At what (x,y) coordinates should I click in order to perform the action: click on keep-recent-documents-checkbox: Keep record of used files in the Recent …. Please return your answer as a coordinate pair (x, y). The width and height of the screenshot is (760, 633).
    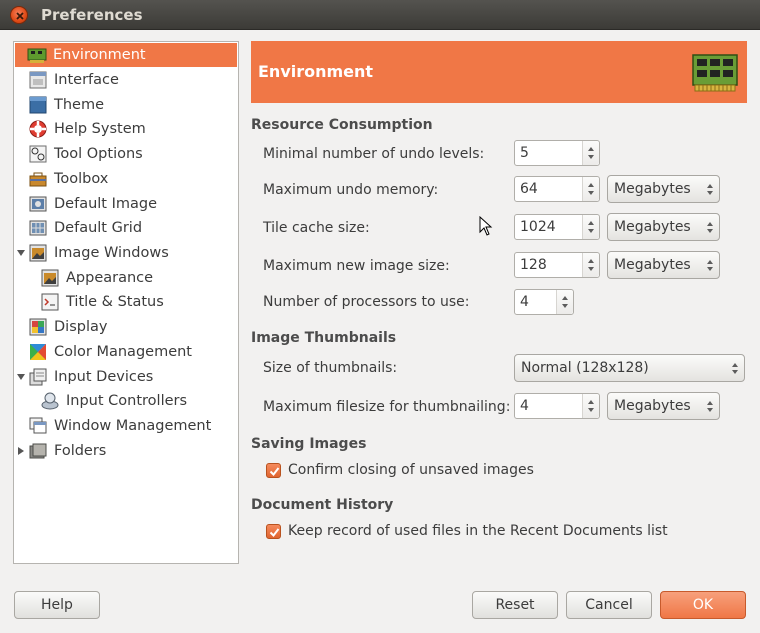
    Looking at the image, I should click on (467, 531).